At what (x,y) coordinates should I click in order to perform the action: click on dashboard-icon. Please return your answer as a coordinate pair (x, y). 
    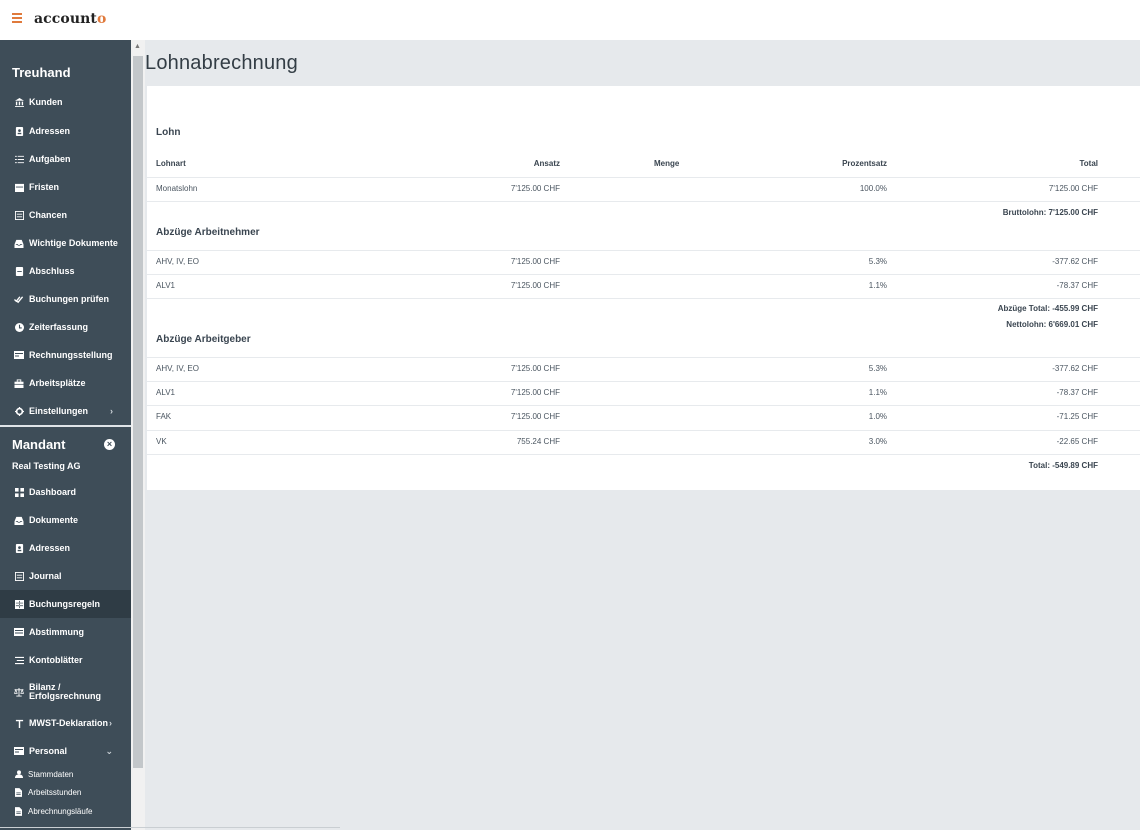
    Looking at the image, I should click on (19, 492).